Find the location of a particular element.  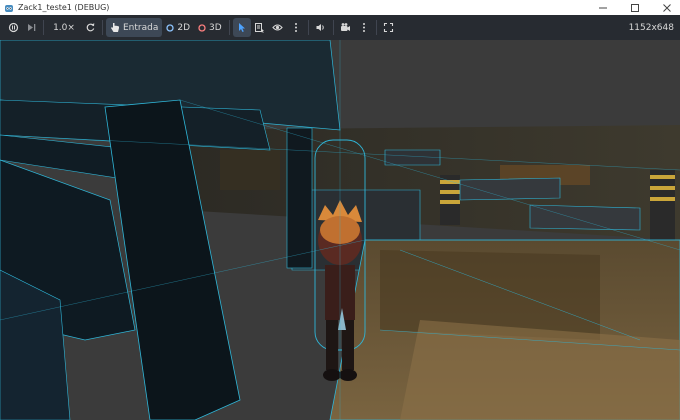

godot-icon is located at coordinates (9, 8).